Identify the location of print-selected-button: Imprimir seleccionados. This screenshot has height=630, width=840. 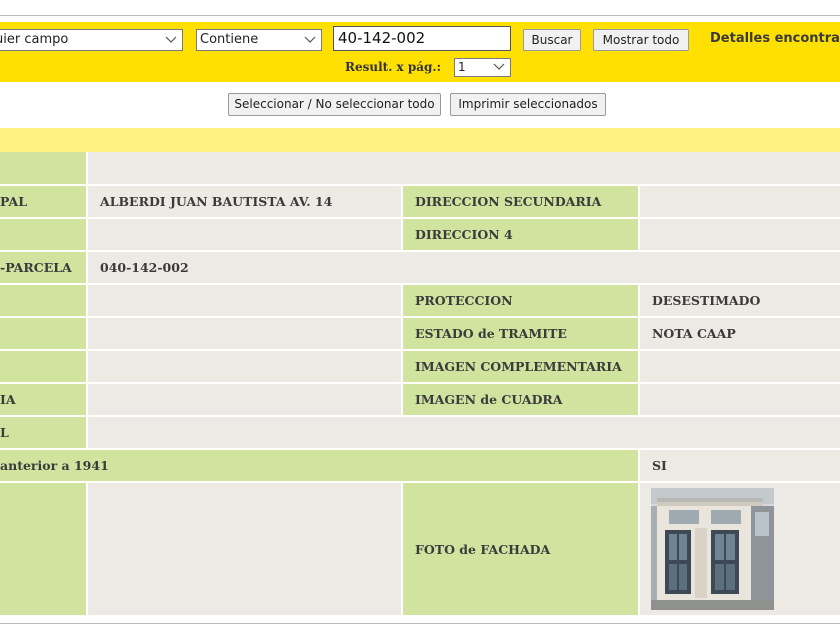
(528, 104).